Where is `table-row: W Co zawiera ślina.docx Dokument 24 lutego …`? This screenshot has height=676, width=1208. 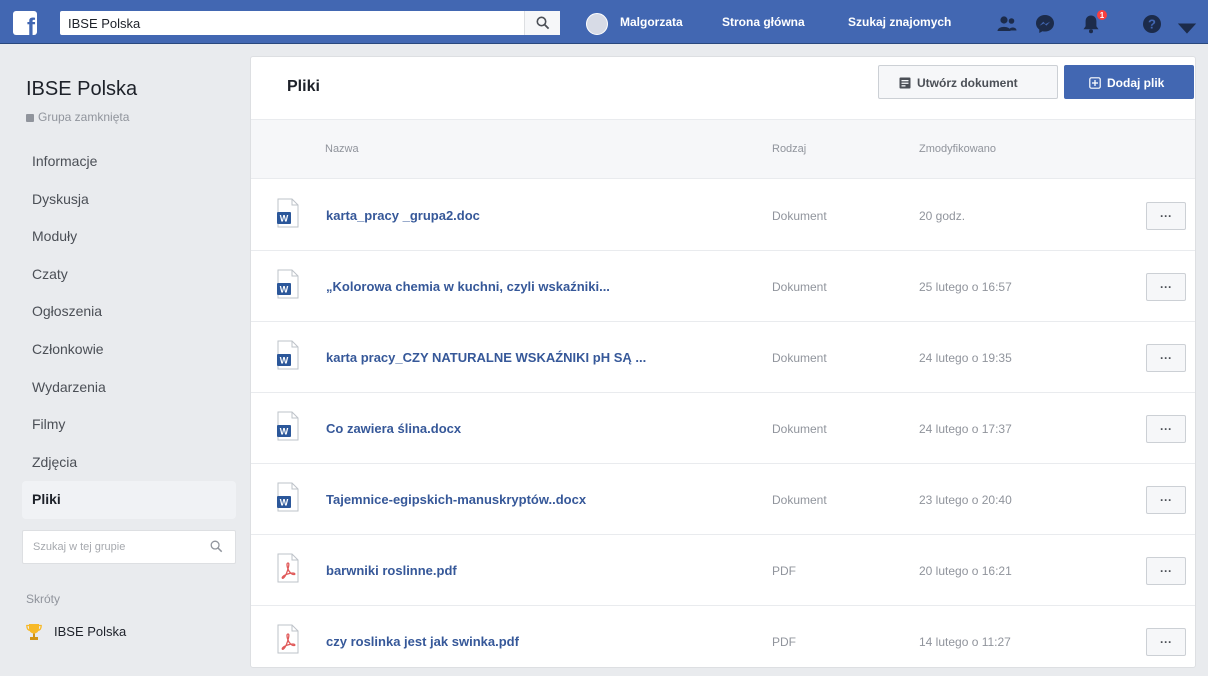 table-row: W Co zawiera ślina.docx Dokument 24 lutego … is located at coordinates (723, 428).